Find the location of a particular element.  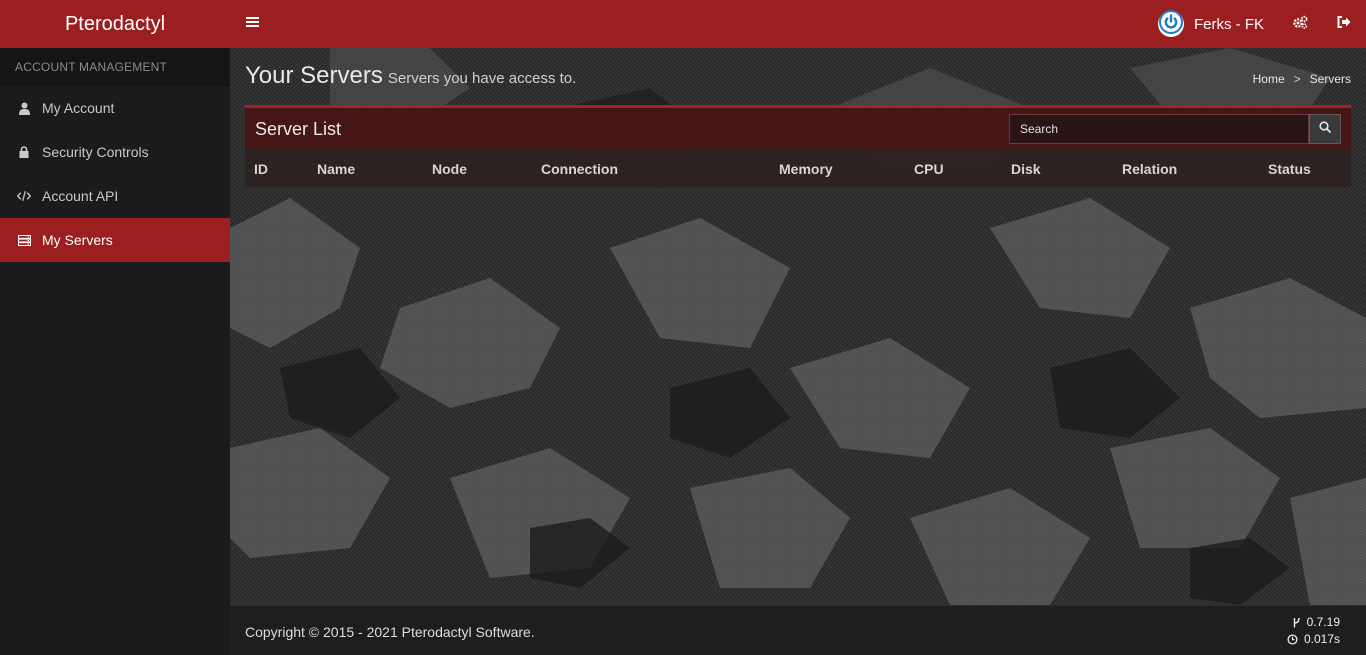

sign-out-icon is located at coordinates (1344, 24).